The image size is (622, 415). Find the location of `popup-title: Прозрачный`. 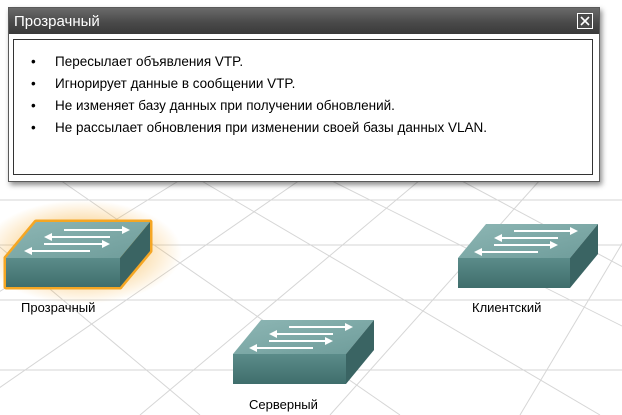

popup-title: Прозрачный is located at coordinates (57, 21).